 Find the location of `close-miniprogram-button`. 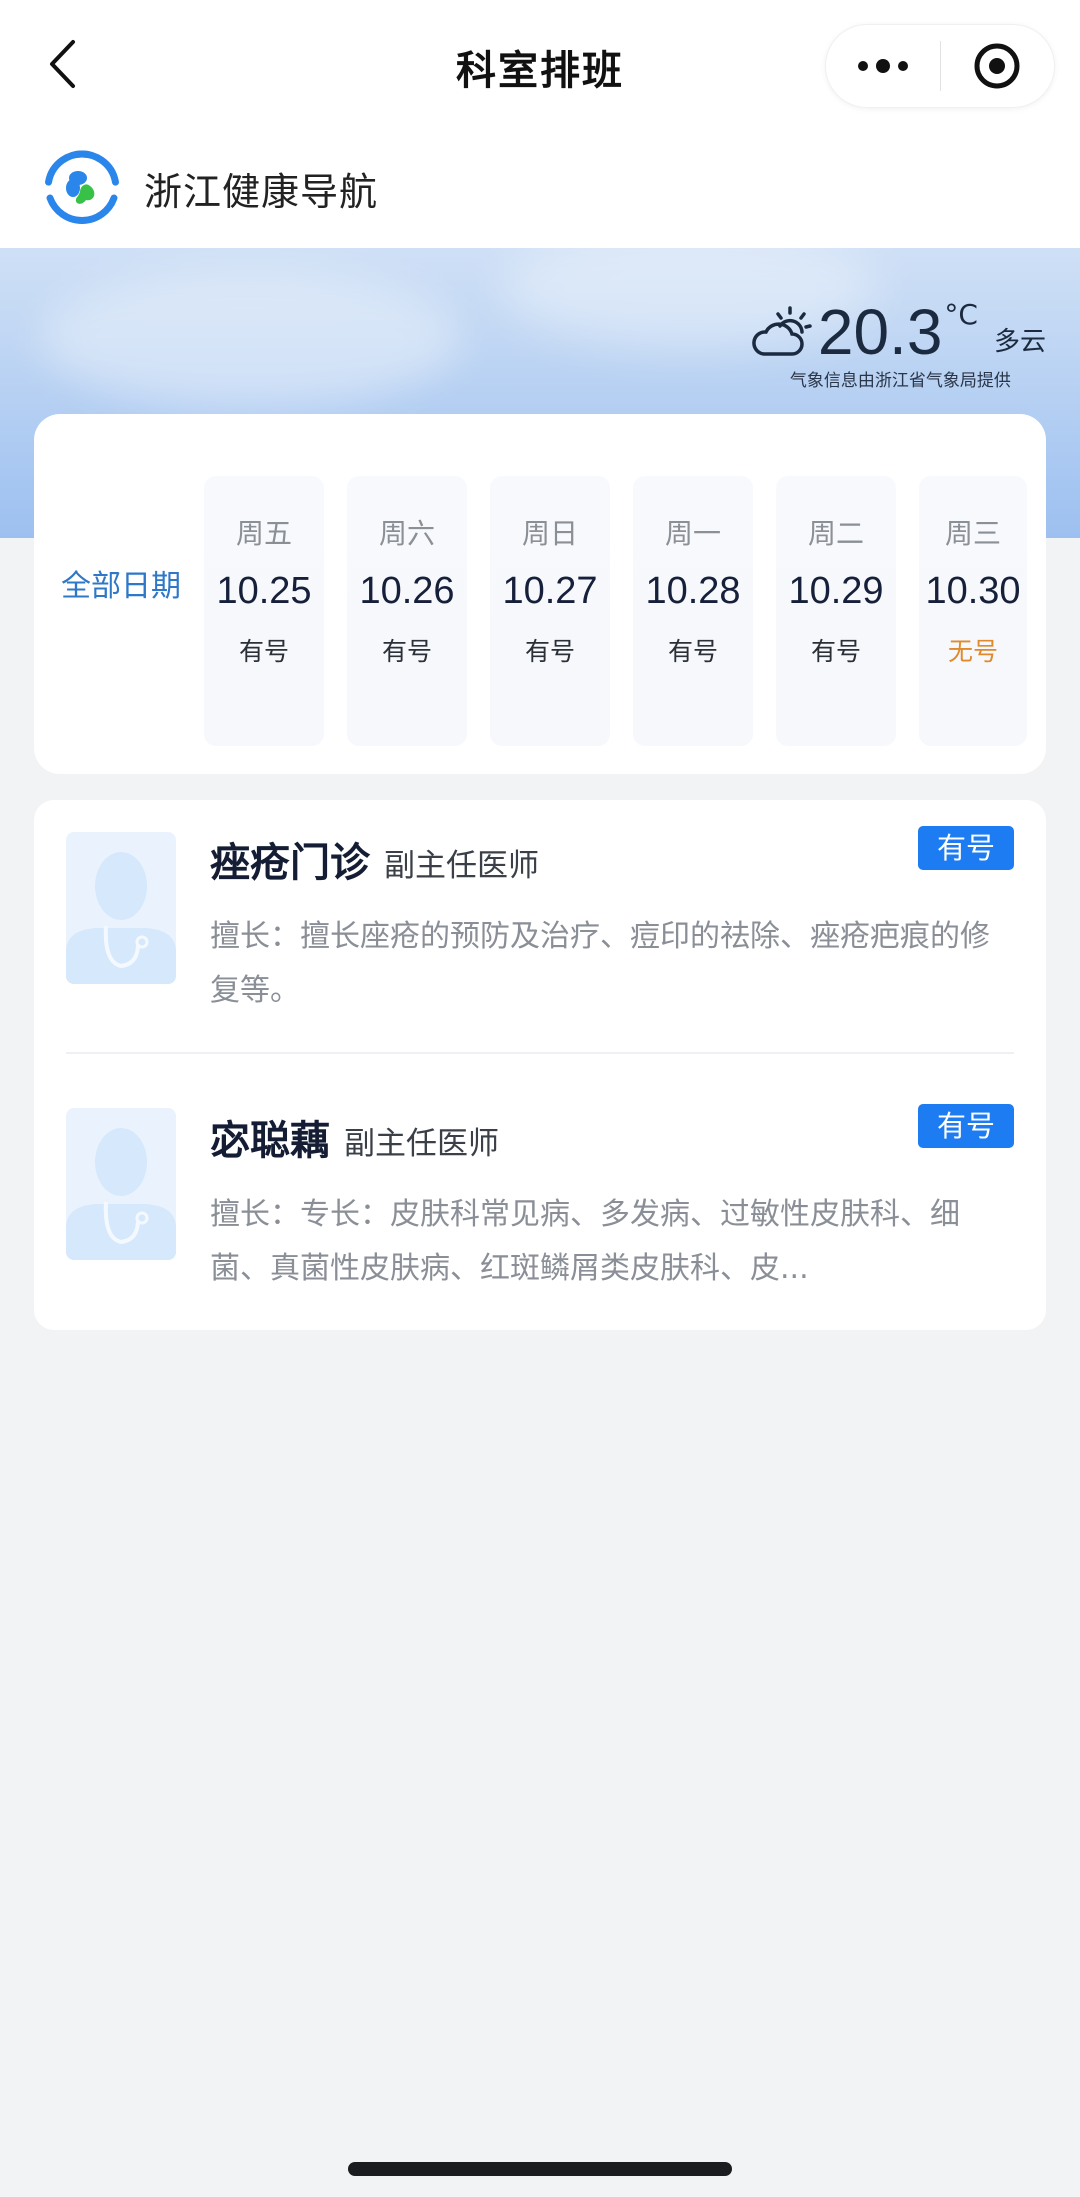

close-miniprogram-button is located at coordinates (998, 66).